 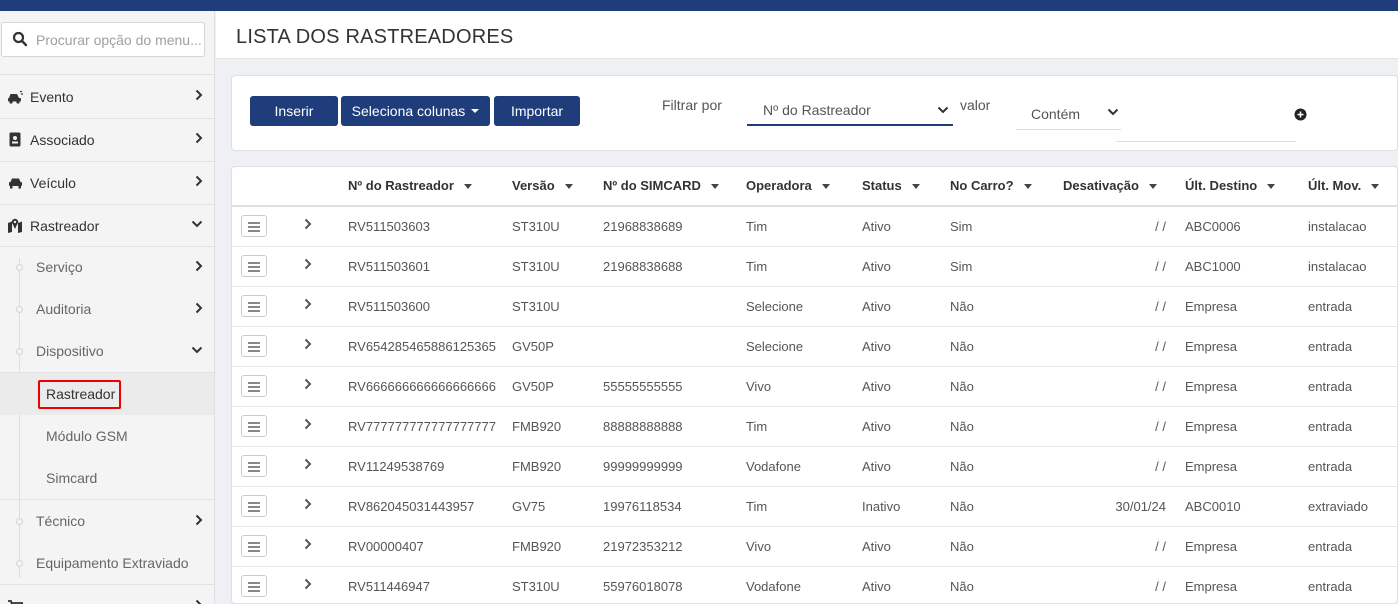 I want to click on add-filter-icon, so click(x=1300, y=114).